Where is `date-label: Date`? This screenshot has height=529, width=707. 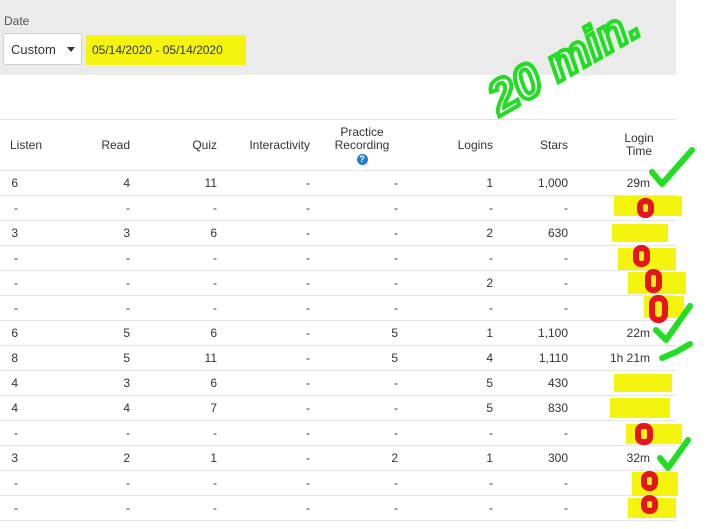 date-label: Date is located at coordinates (17, 21).